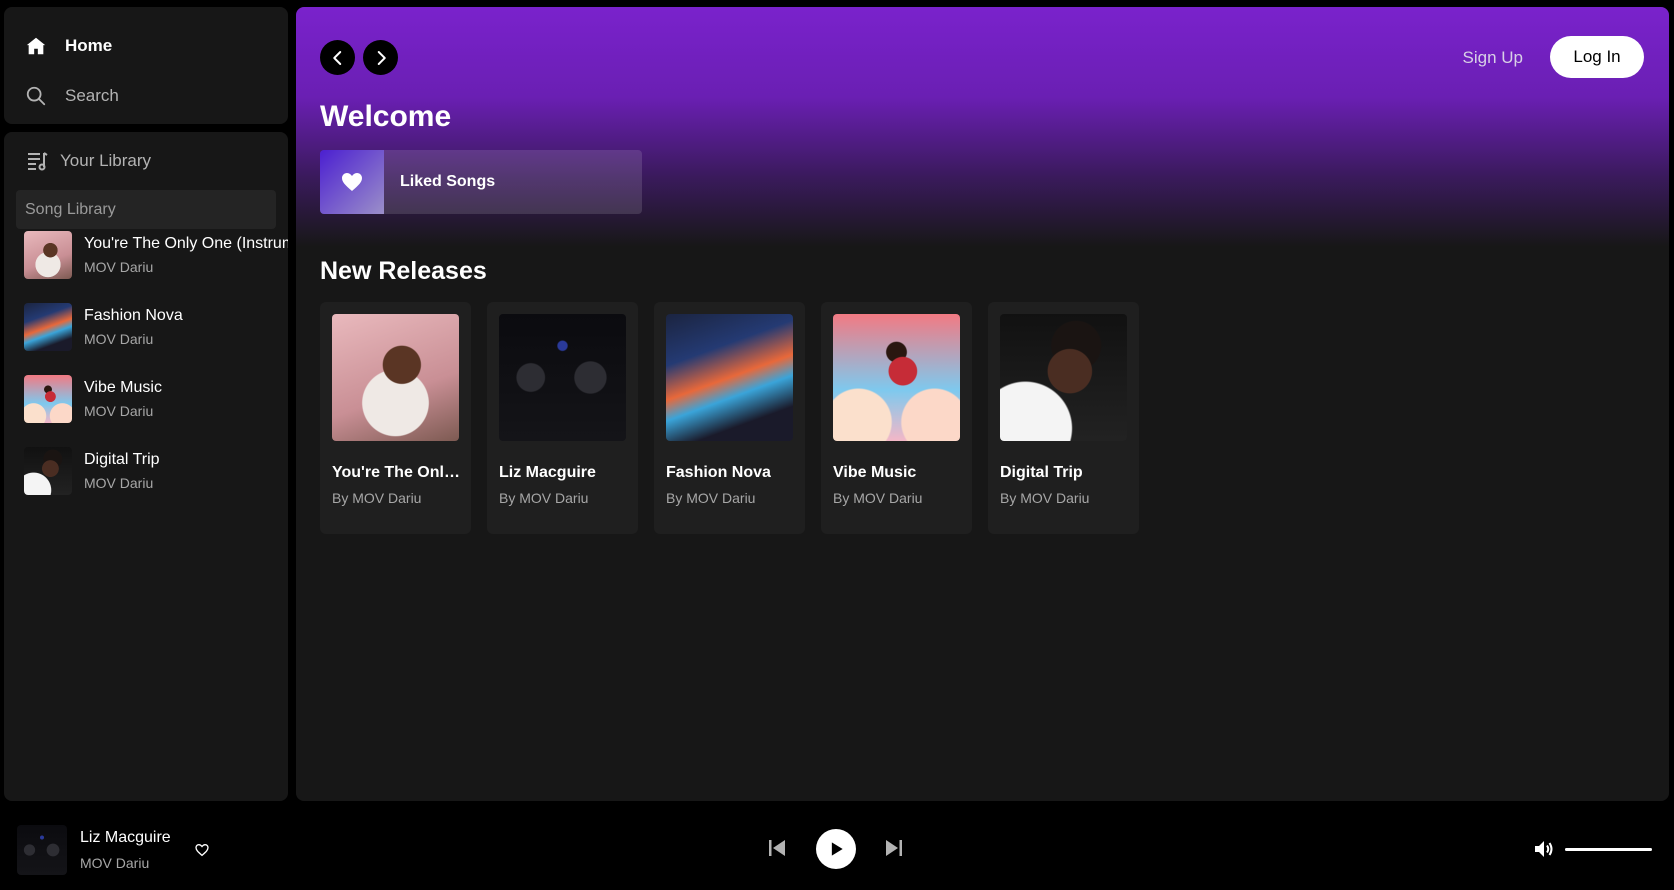 This screenshot has width=1674, height=890. I want to click on volume-slider-fill, so click(1608, 849).